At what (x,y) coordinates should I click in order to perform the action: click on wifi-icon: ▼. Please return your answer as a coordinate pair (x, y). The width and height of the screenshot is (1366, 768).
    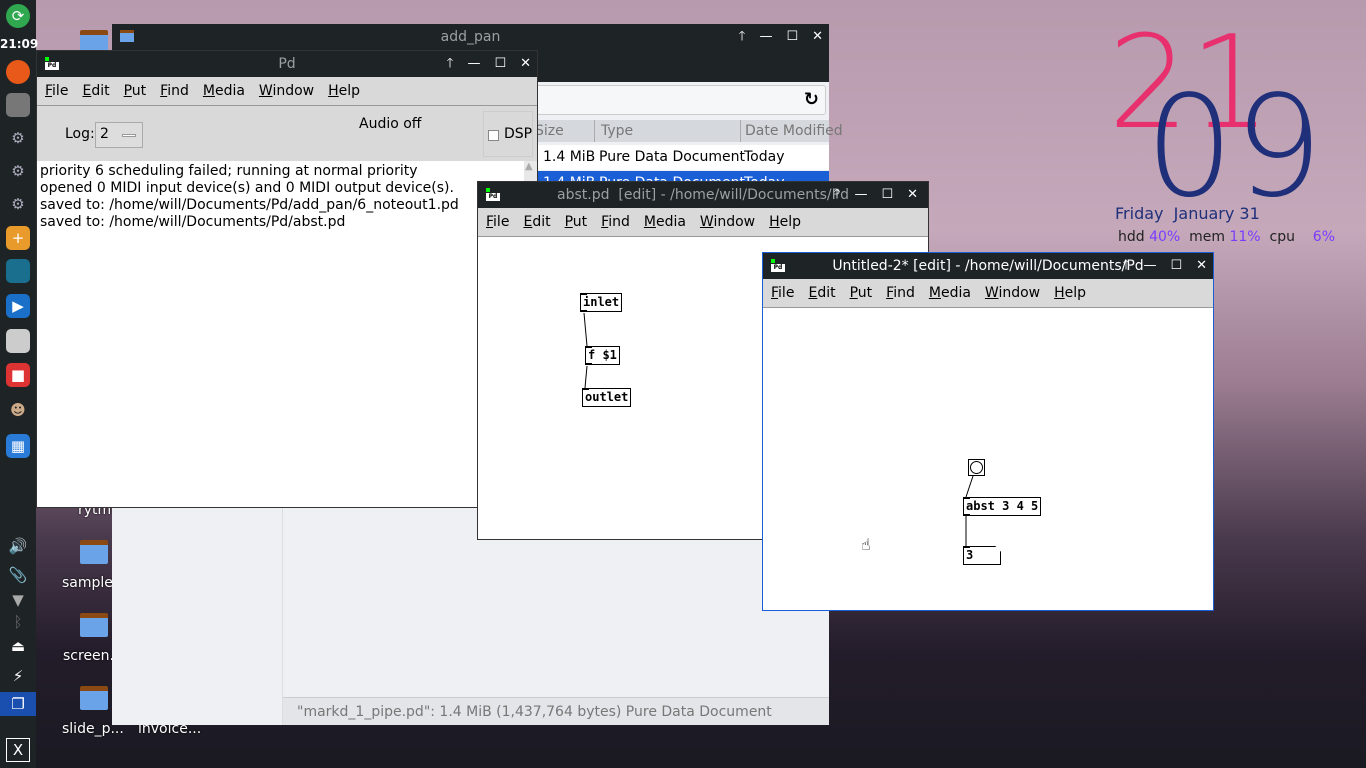
    Looking at the image, I should click on (18, 600).